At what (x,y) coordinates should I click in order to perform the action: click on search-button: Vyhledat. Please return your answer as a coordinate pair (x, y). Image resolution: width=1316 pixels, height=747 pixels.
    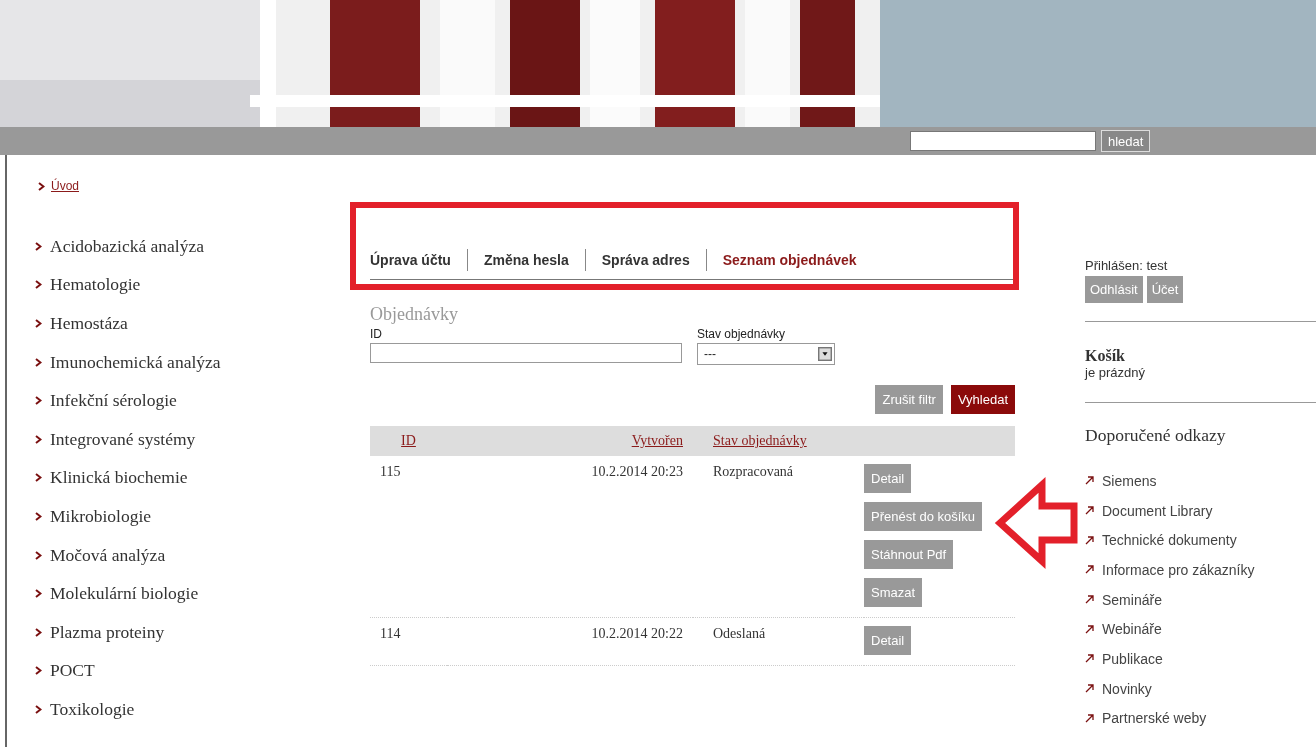
    Looking at the image, I should click on (982, 399).